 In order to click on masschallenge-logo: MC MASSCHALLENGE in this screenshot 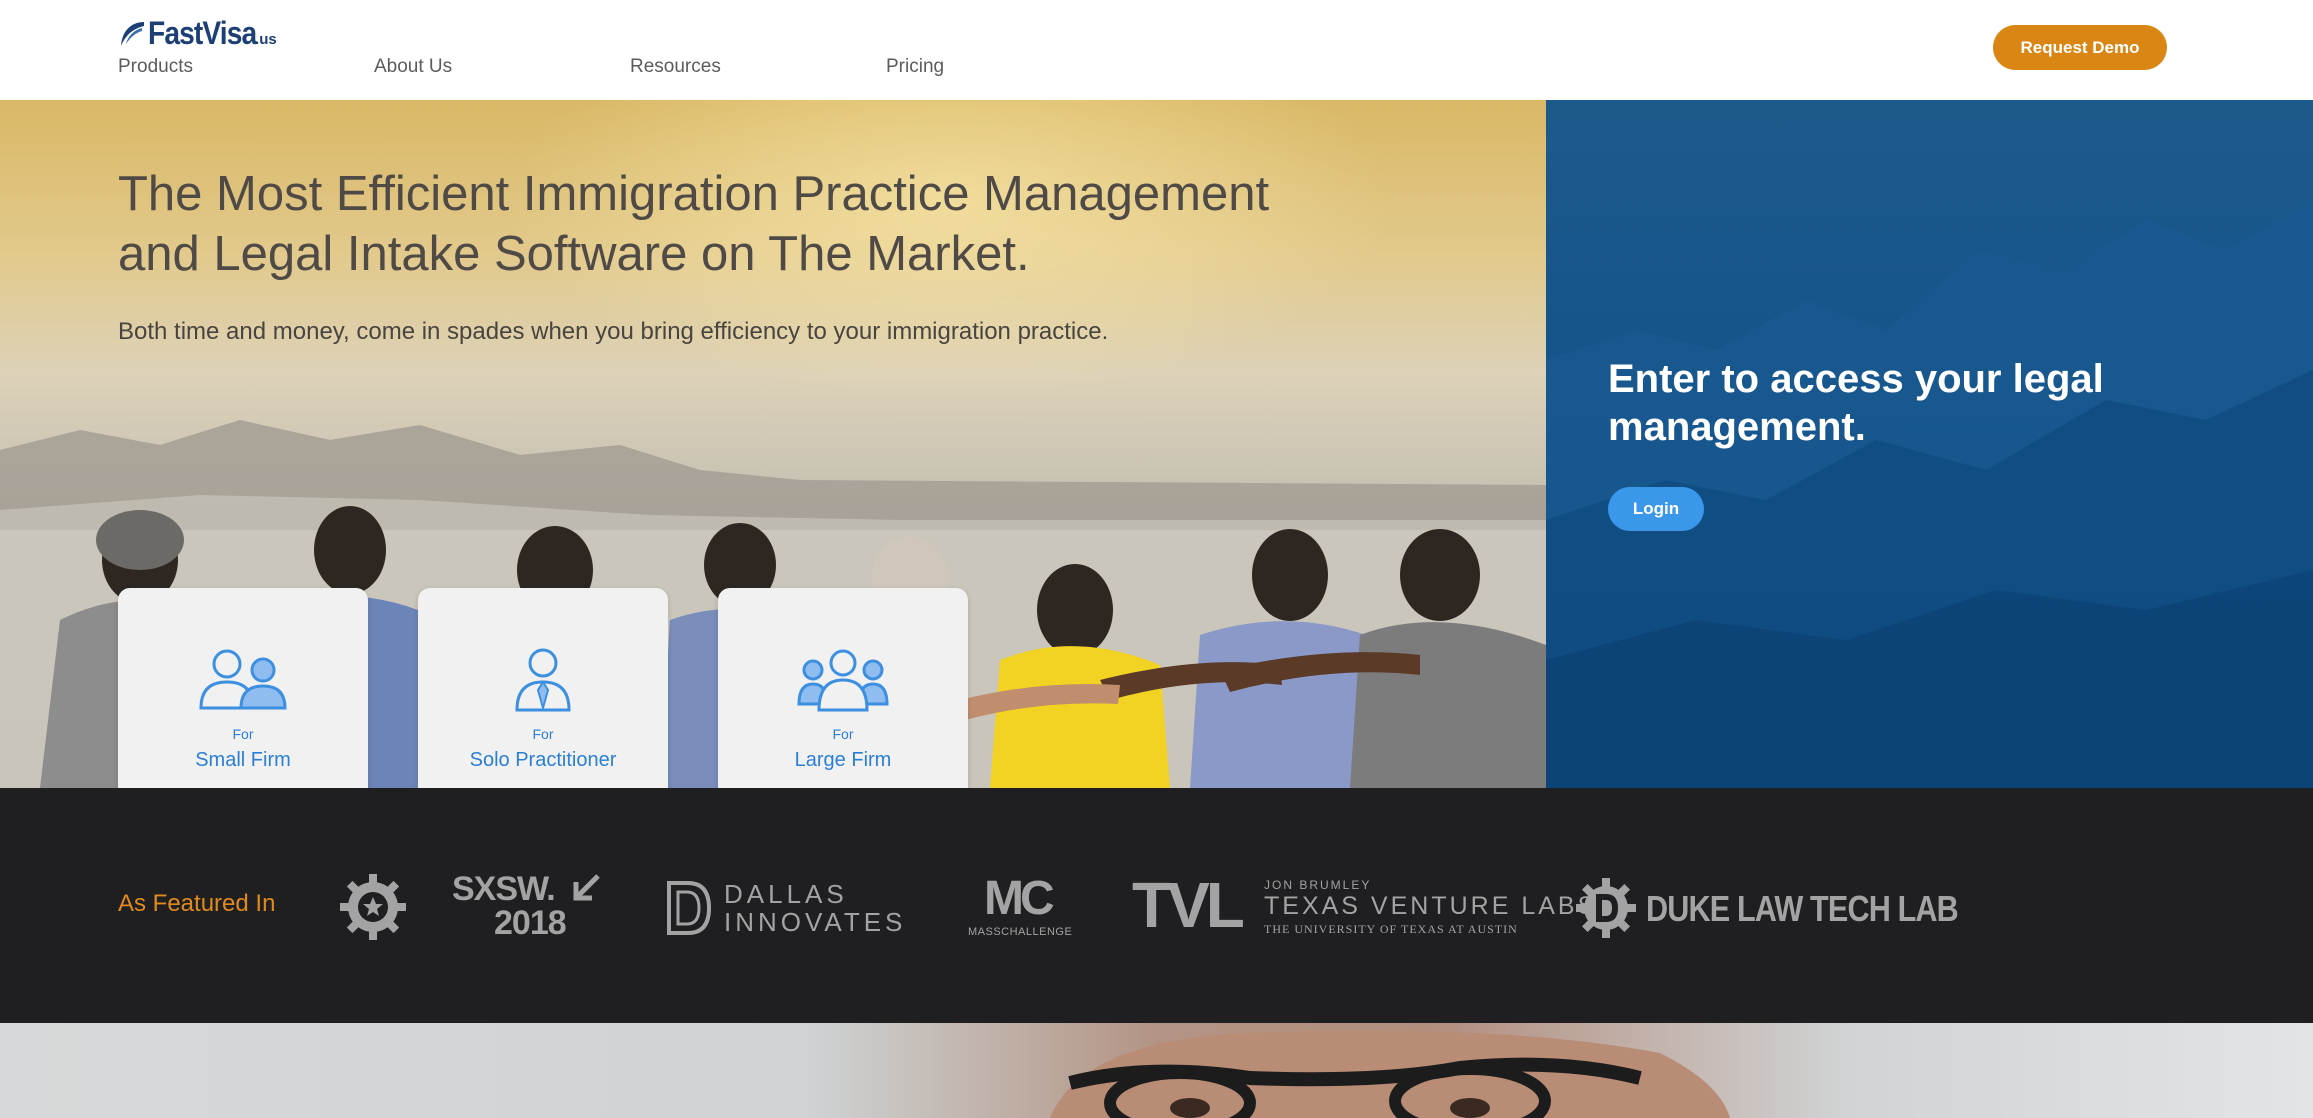, I will do `click(1024, 907)`.